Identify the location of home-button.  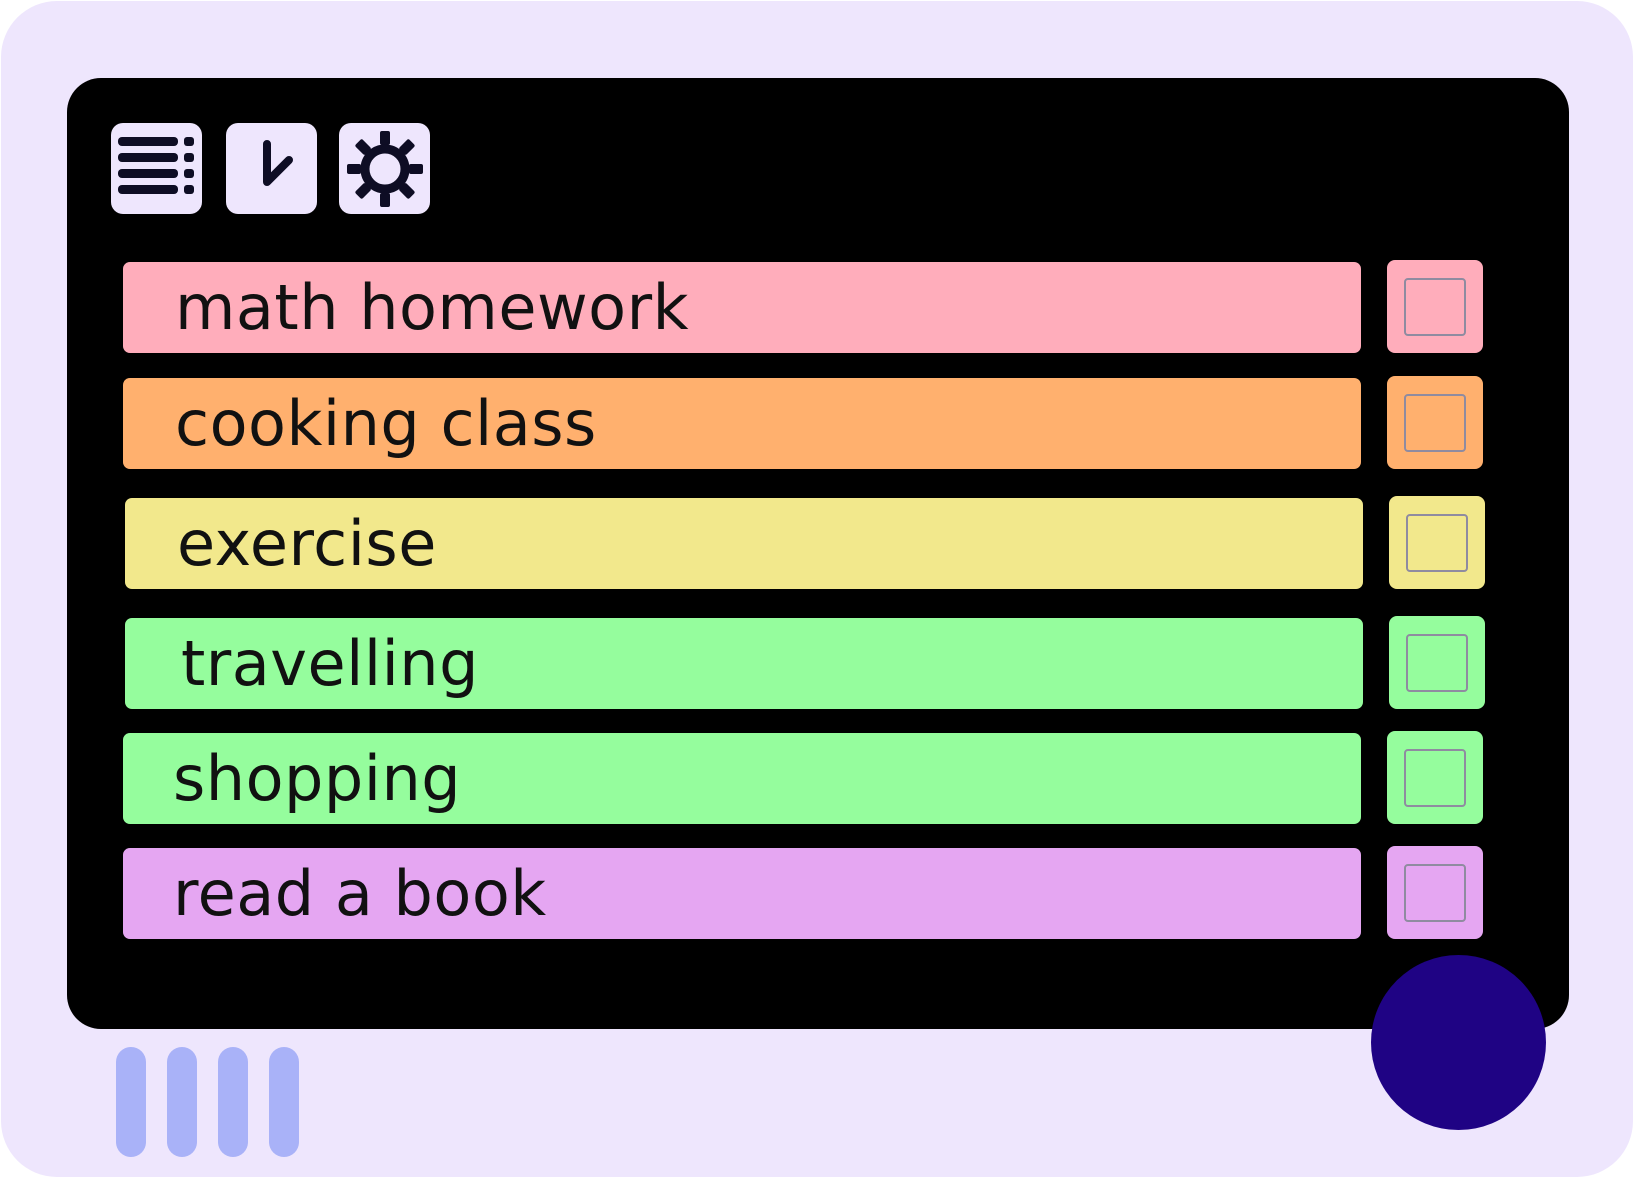
(1458, 1042).